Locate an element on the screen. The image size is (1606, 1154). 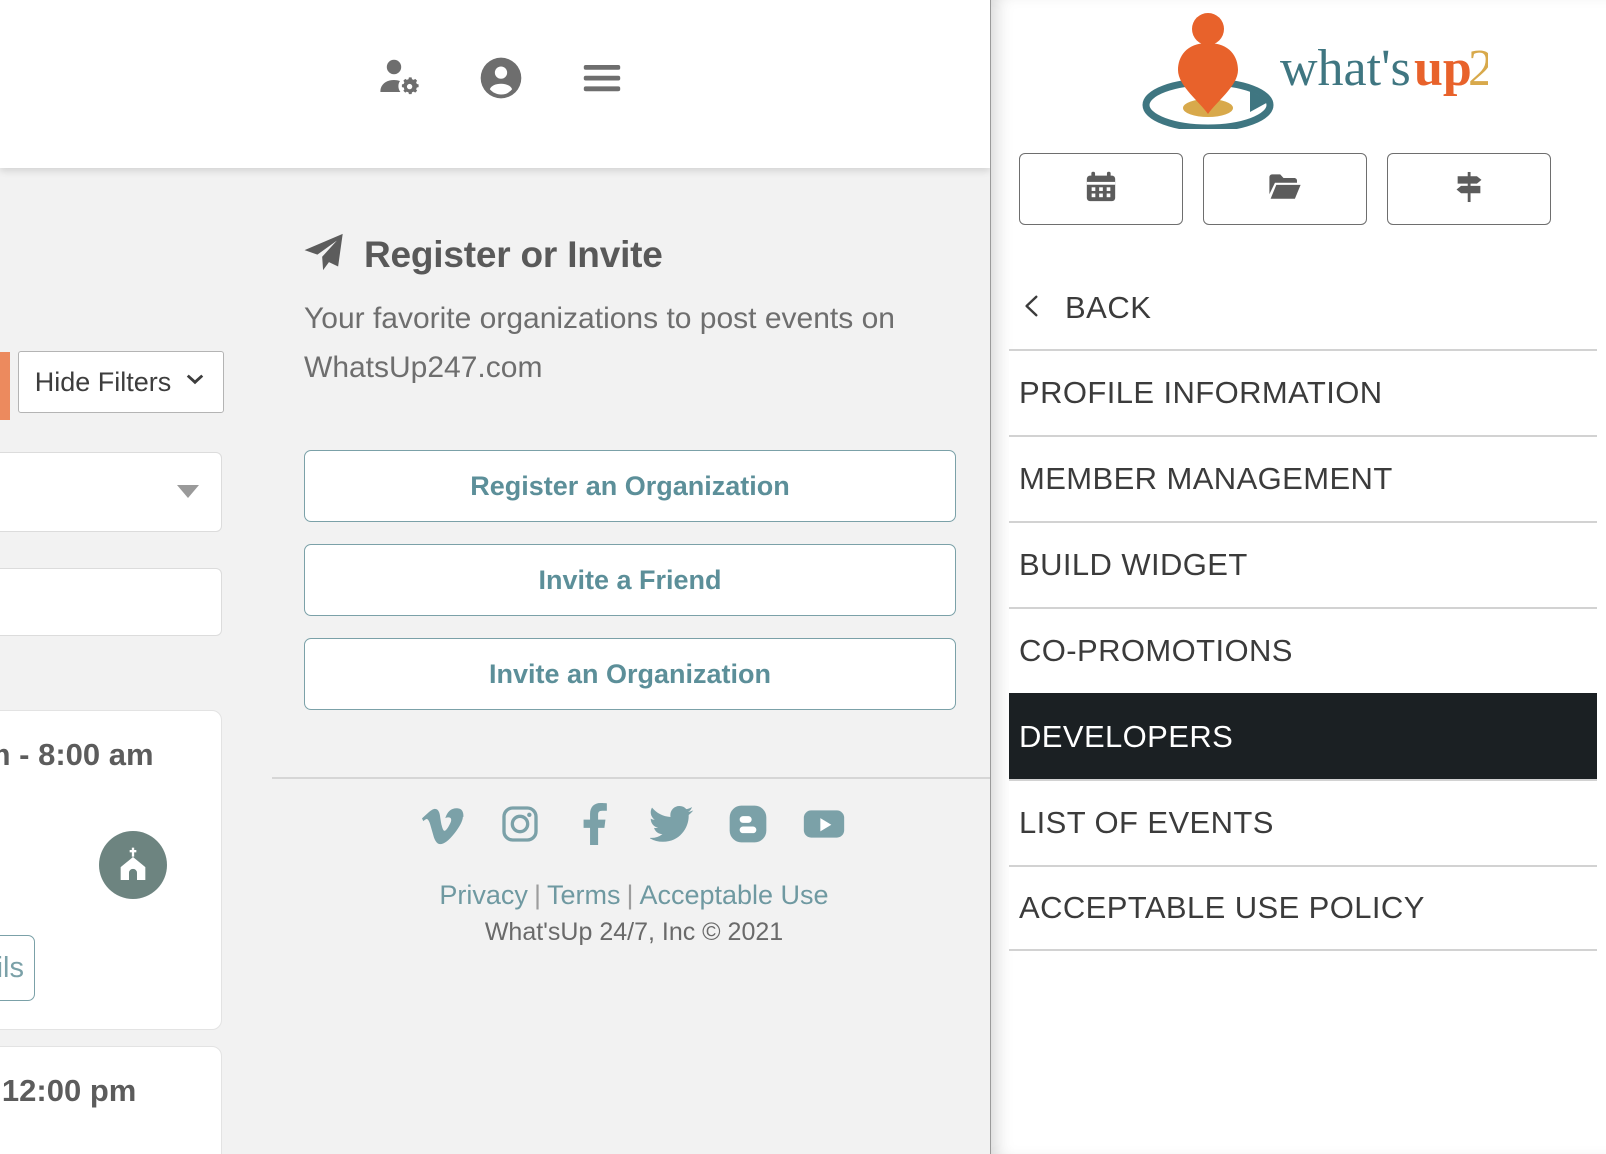
back-label: BACK is located at coordinates (1108, 307).